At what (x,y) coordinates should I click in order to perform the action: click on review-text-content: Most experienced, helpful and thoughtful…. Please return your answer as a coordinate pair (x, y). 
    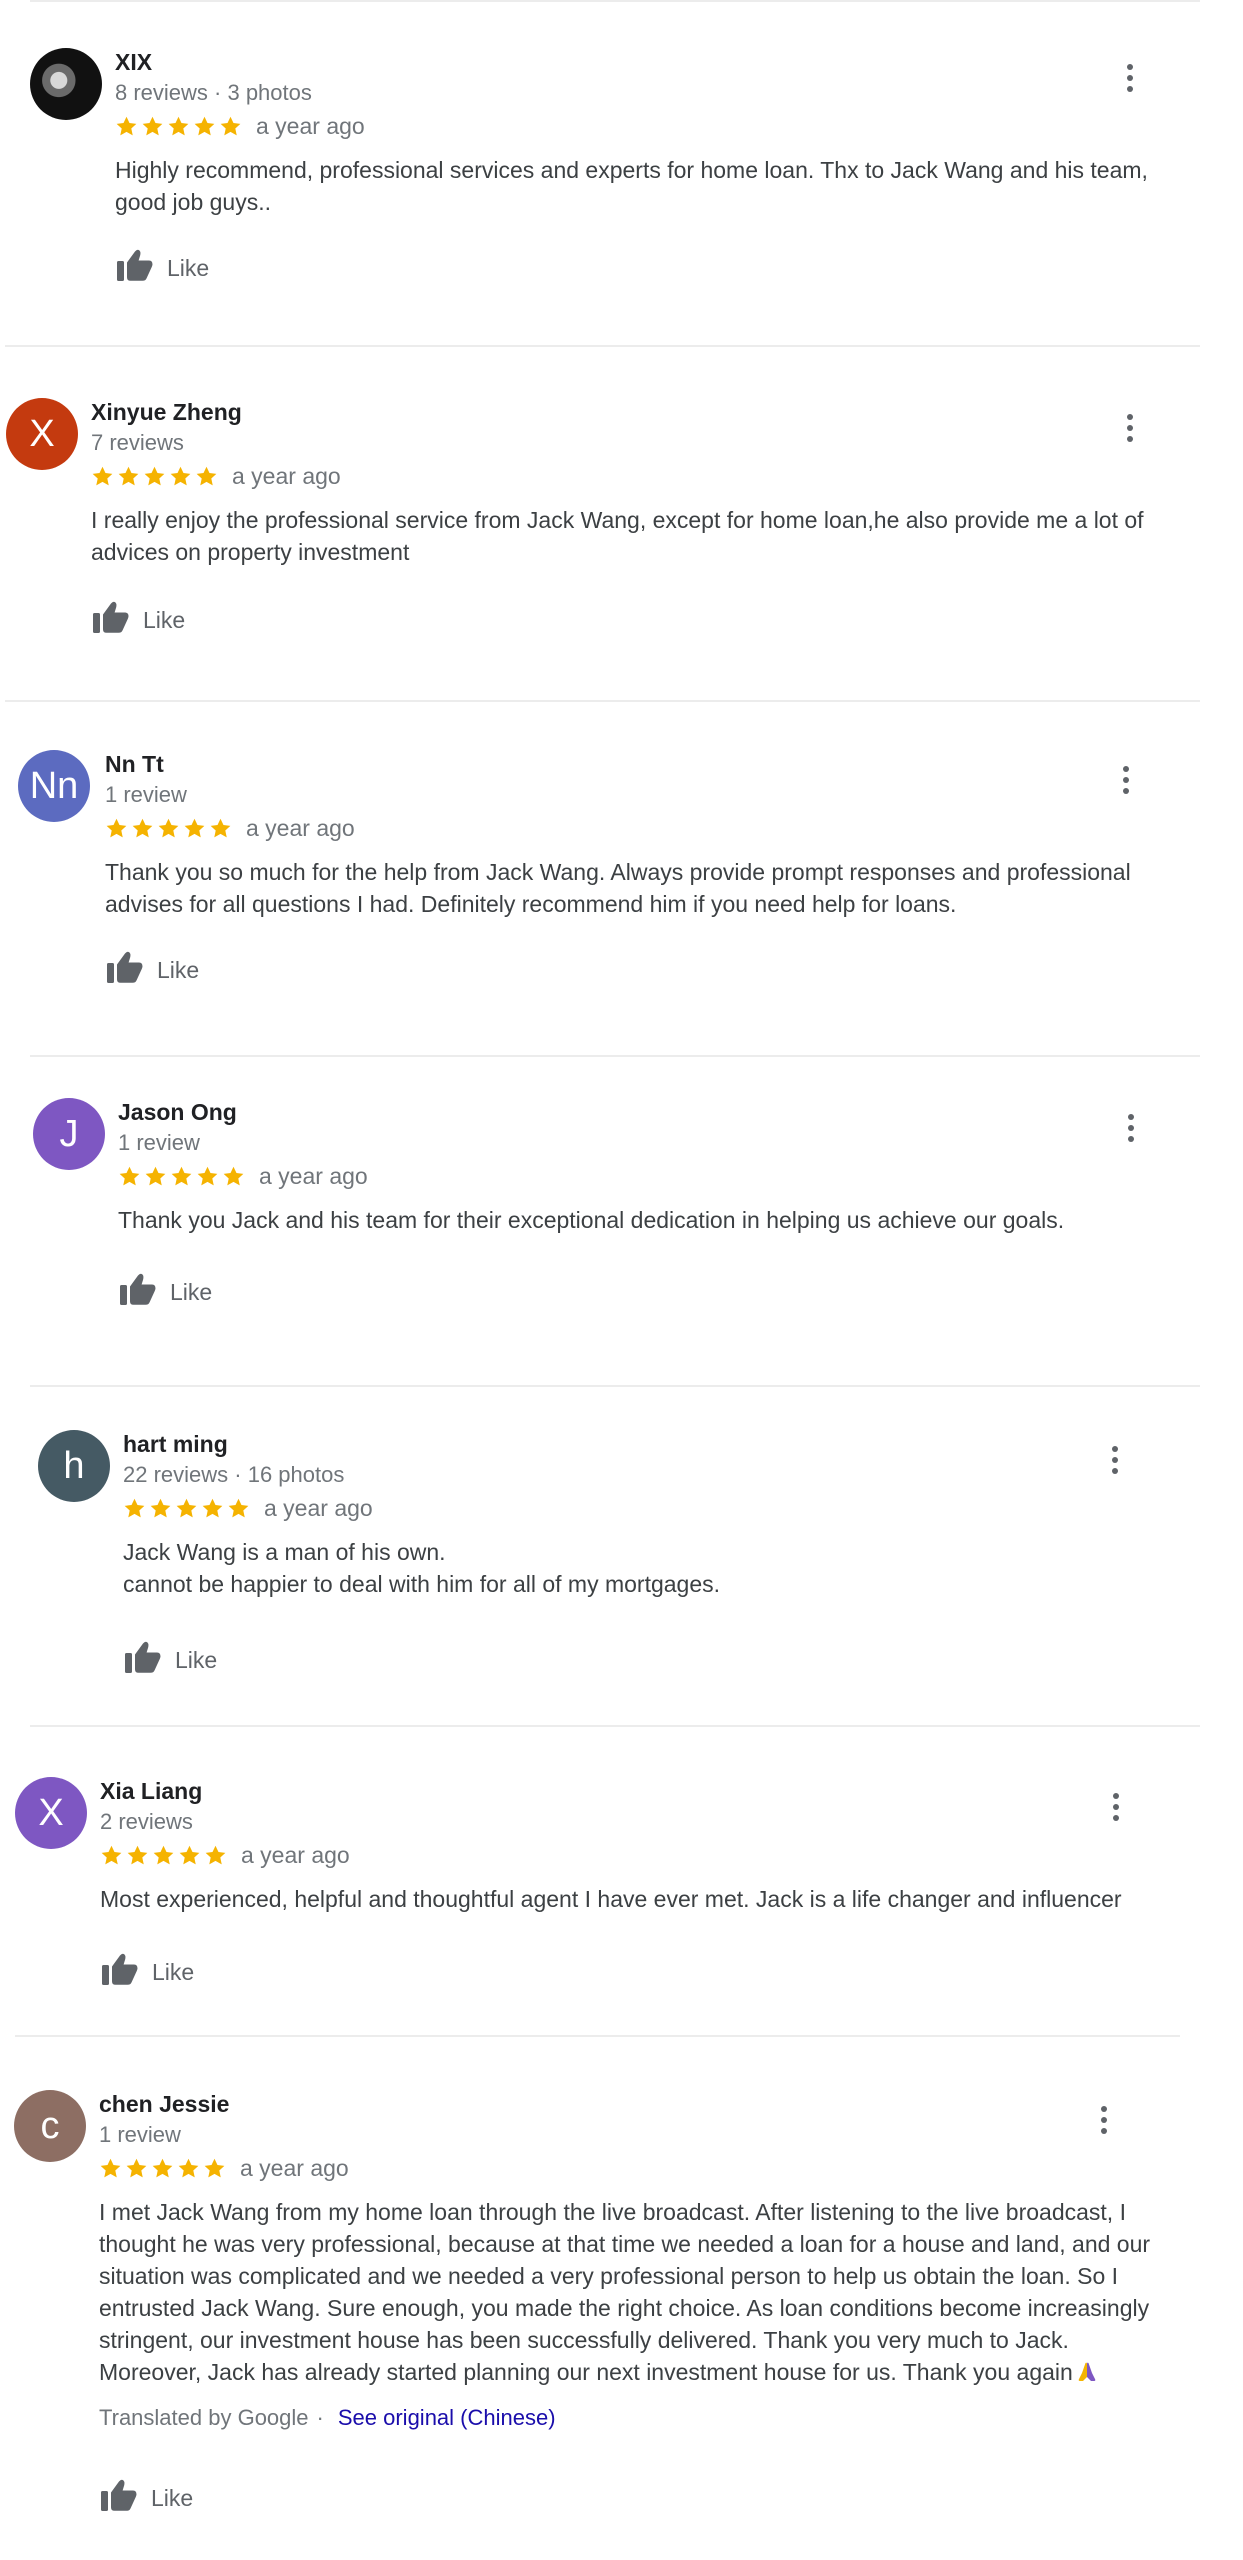
    Looking at the image, I should click on (611, 1899).